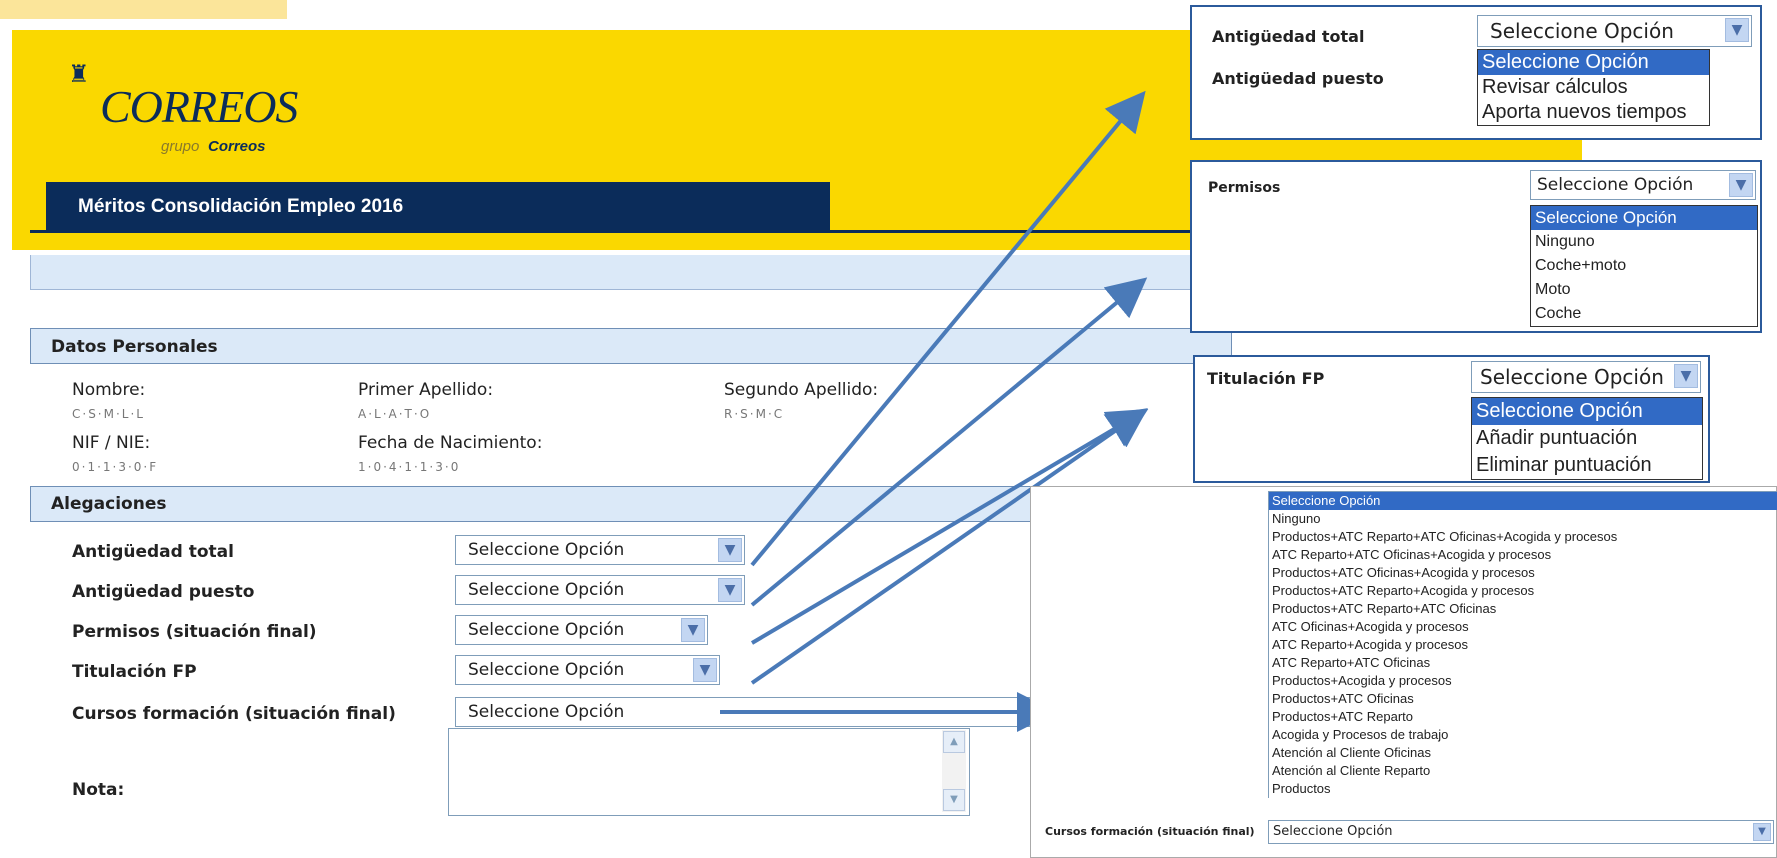  What do you see at coordinates (1523, 717) in the screenshot?
I see `option: Productos+ATC Reparto` at bounding box center [1523, 717].